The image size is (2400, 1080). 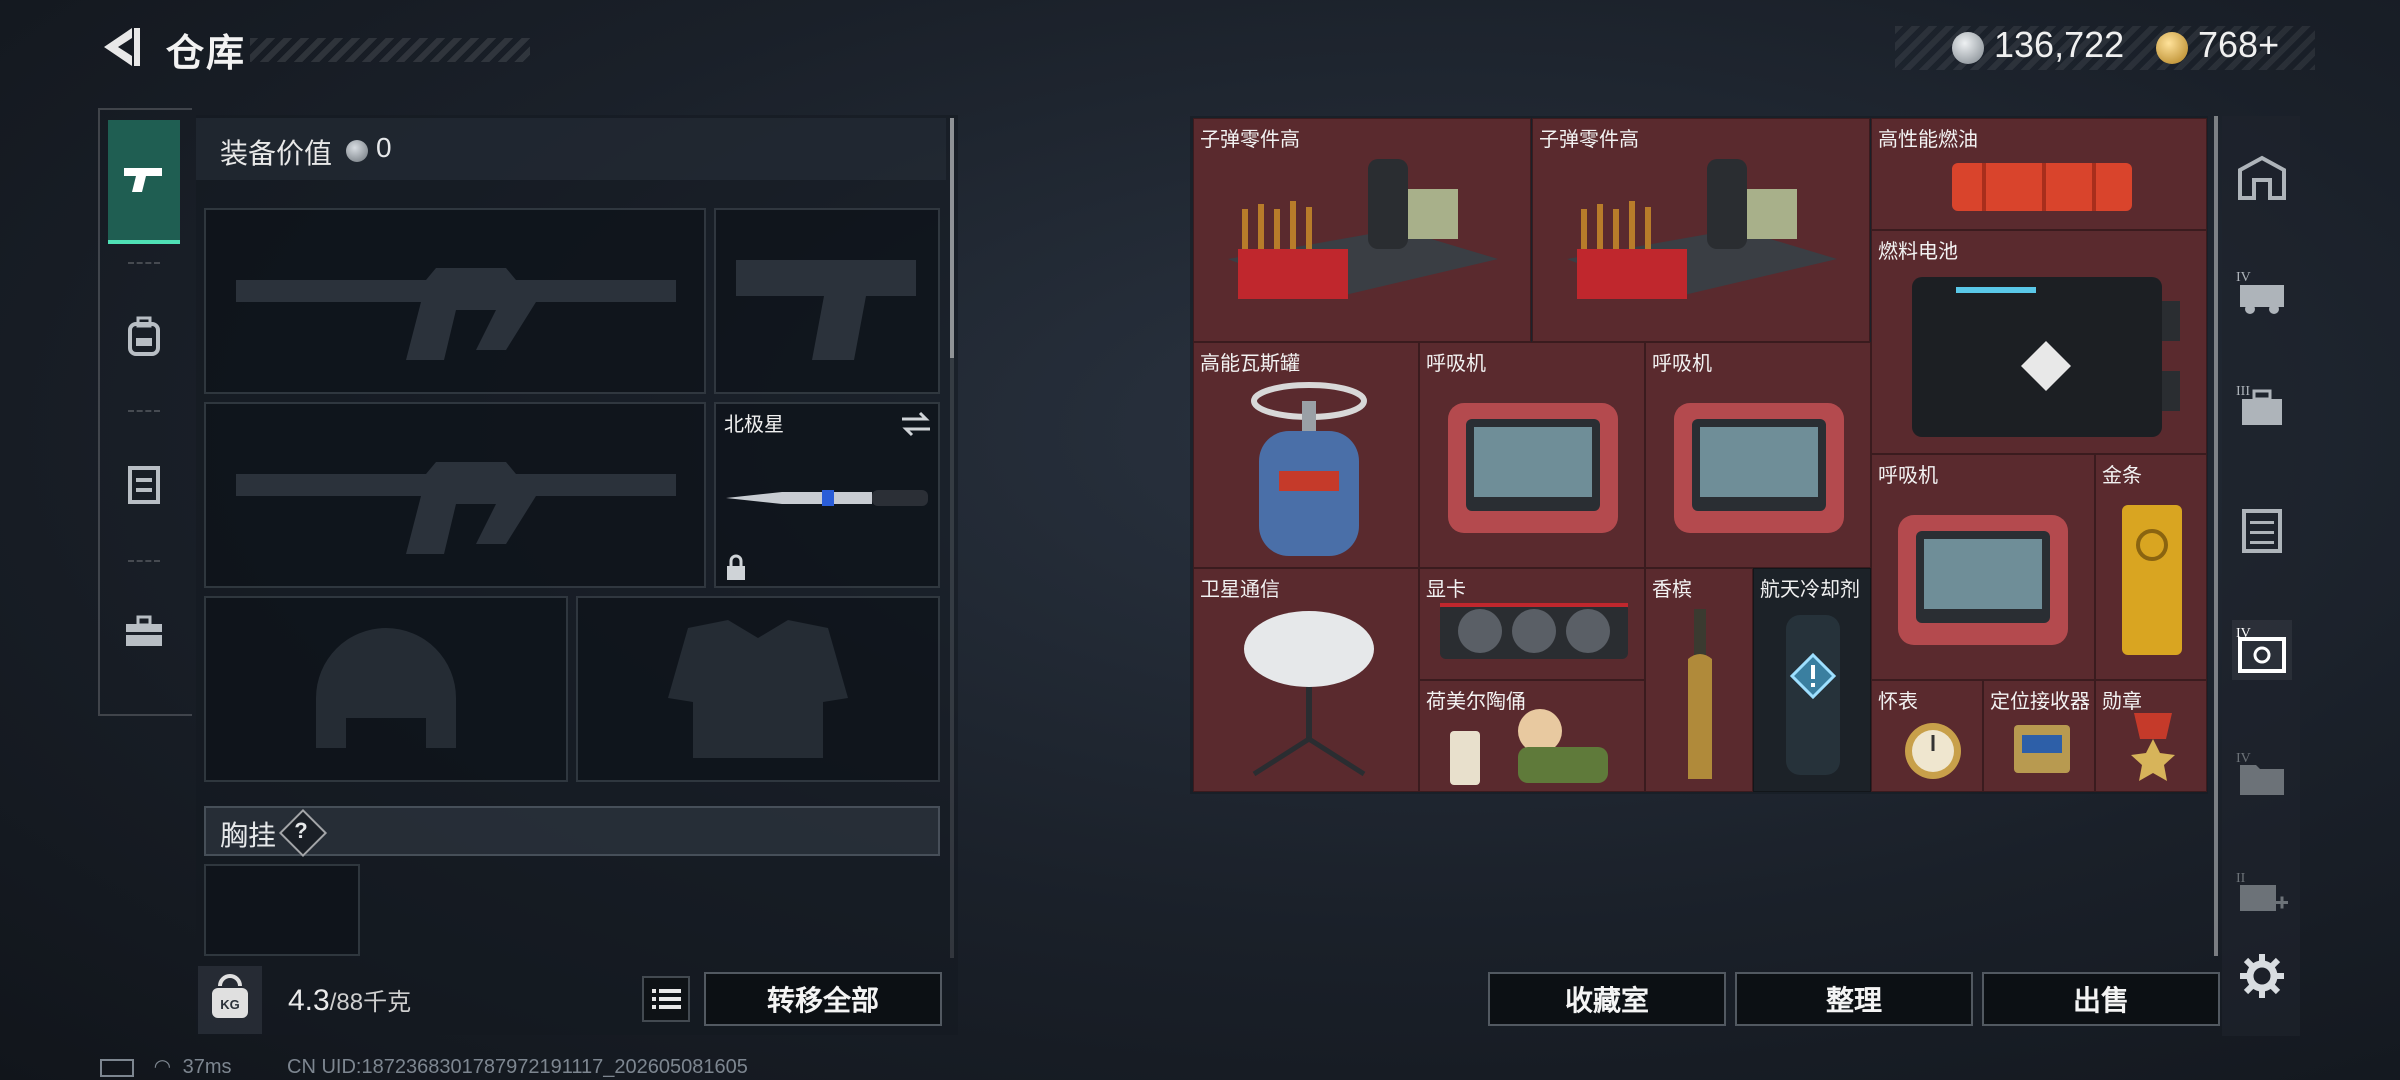 I want to click on gold-bar-icon, so click(x=2152, y=580).